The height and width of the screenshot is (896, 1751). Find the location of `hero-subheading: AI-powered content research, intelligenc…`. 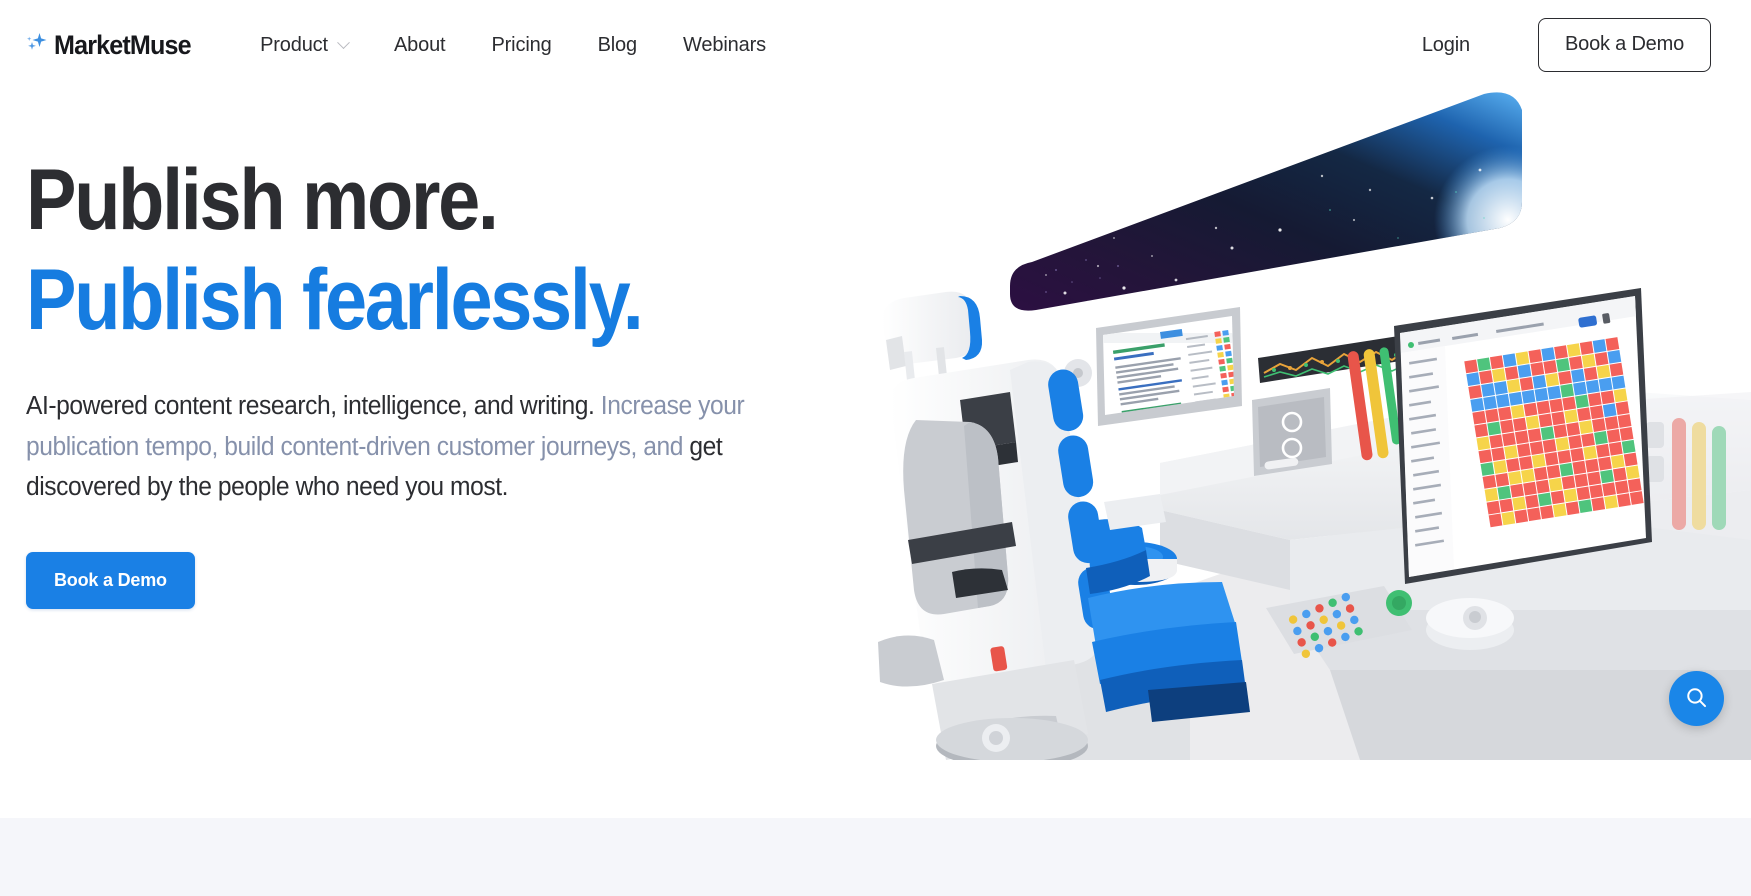

hero-subheading: AI-powered content research, intelligenc… is located at coordinates (426, 447).